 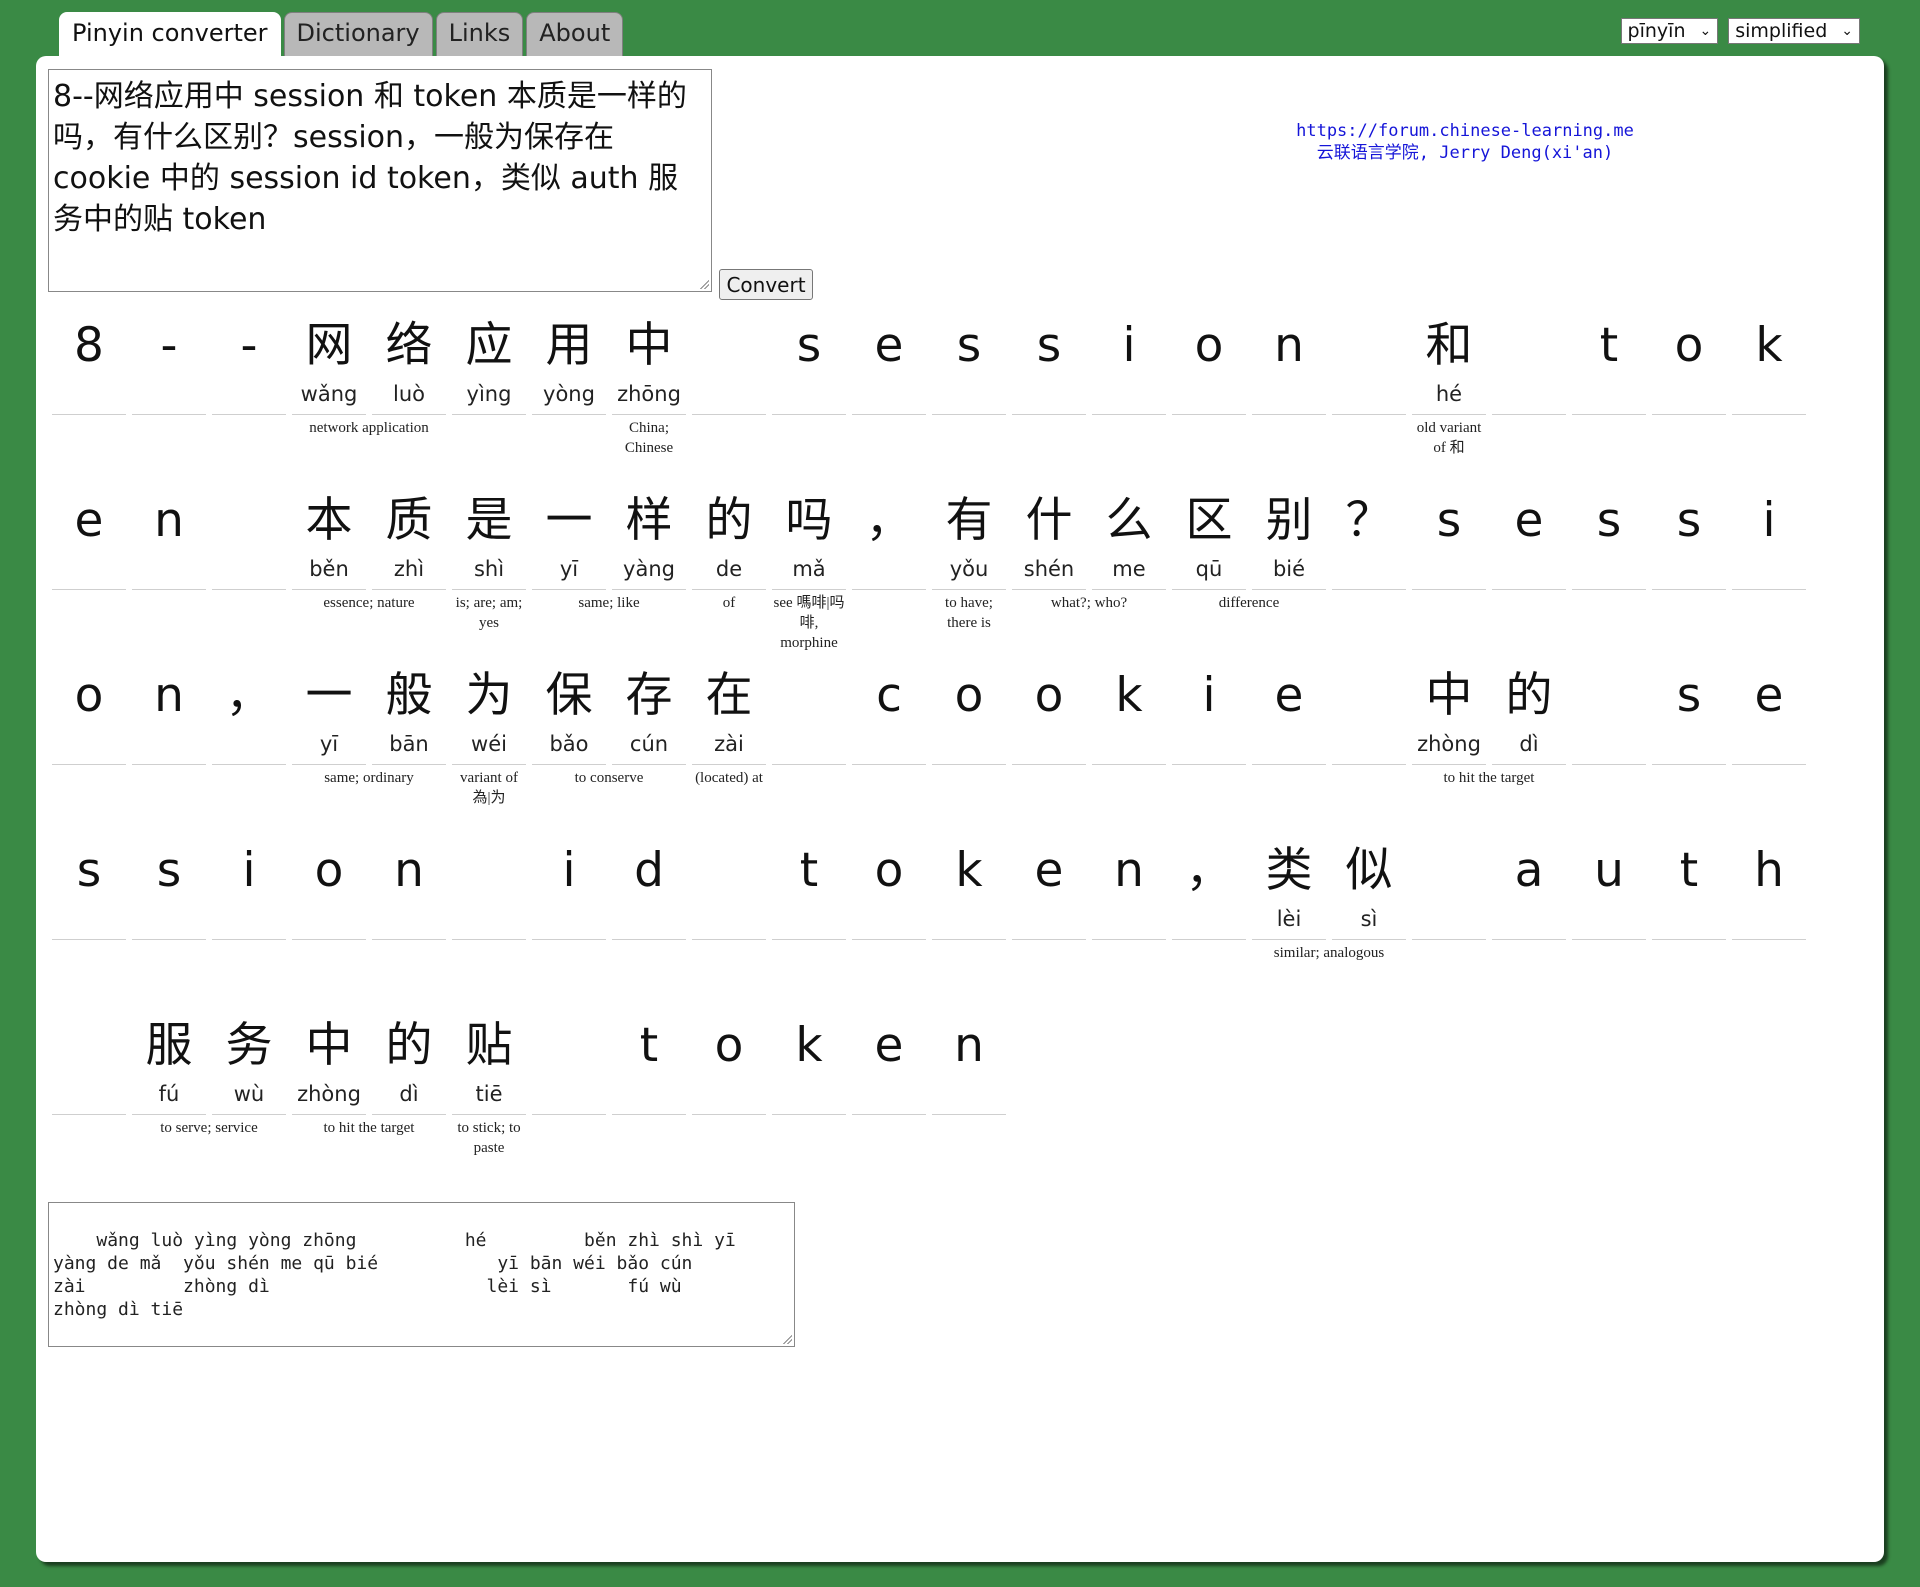 What do you see at coordinates (92, 576) in the screenshot?
I see `char-cell: e` at bounding box center [92, 576].